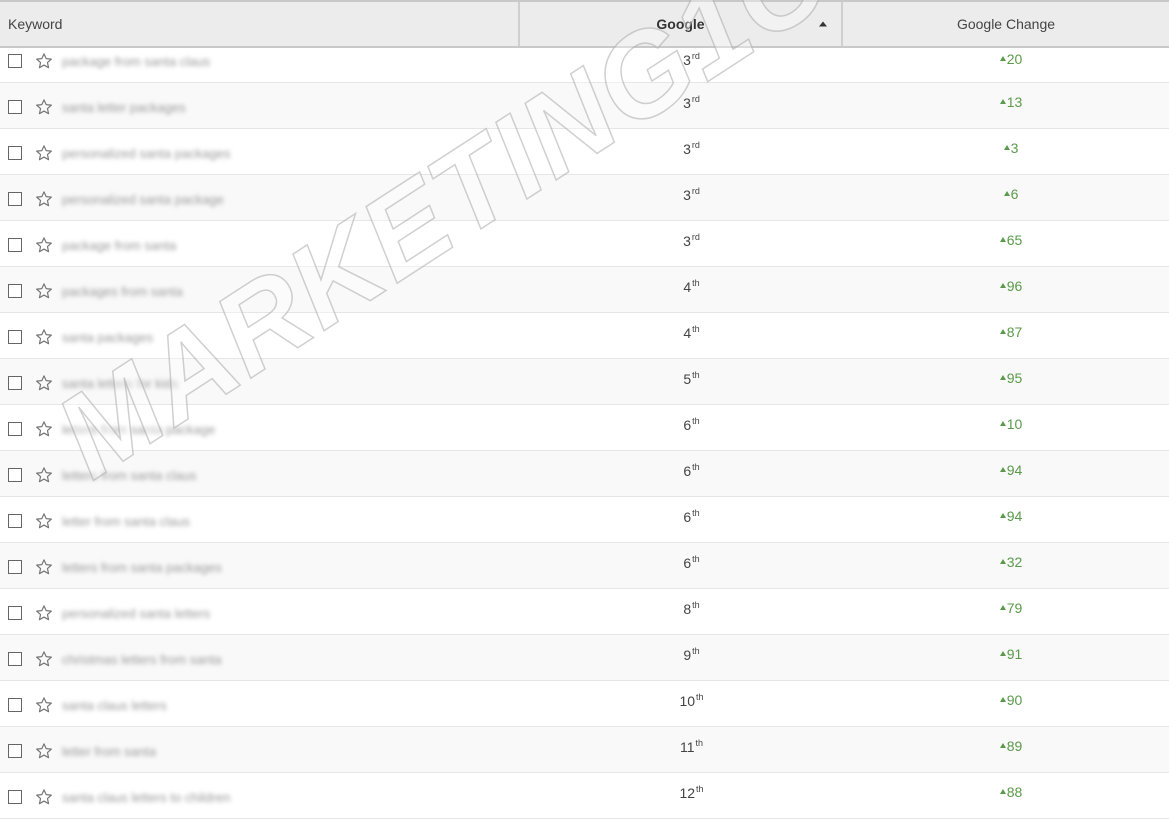 The width and height of the screenshot is (1169, 819). What do you see at coordinates (146, 153) in the screenshot?
I see `keyword-text: personalized santa packages` at bounding box center [146, 153].